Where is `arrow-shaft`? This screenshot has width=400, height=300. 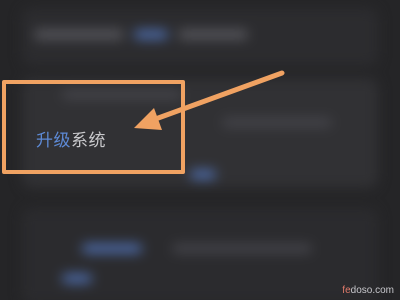
arrow-shaft is located at coordinates (216, 97).